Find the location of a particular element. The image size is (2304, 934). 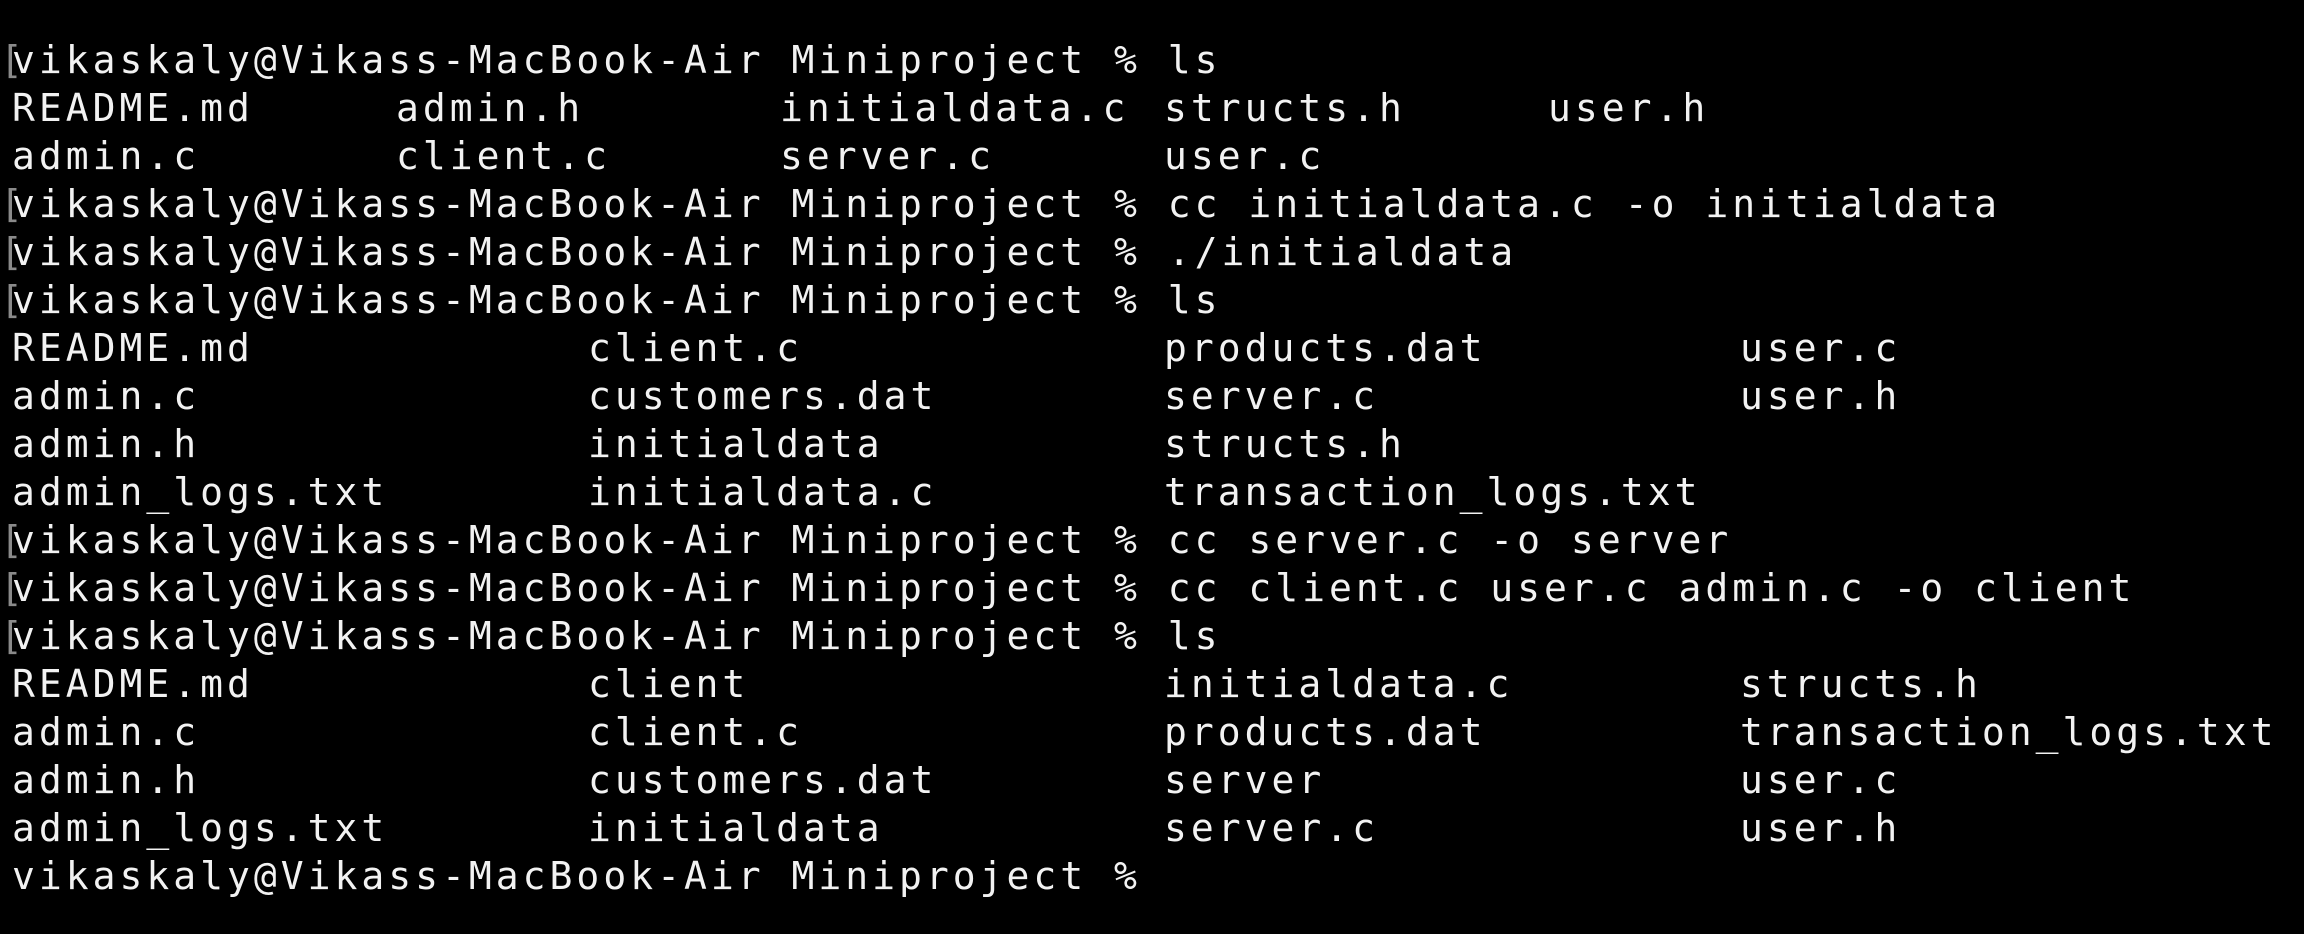

listing-row: admin.c customers.dat server.c user.h is located at coordinates (1152, 396).